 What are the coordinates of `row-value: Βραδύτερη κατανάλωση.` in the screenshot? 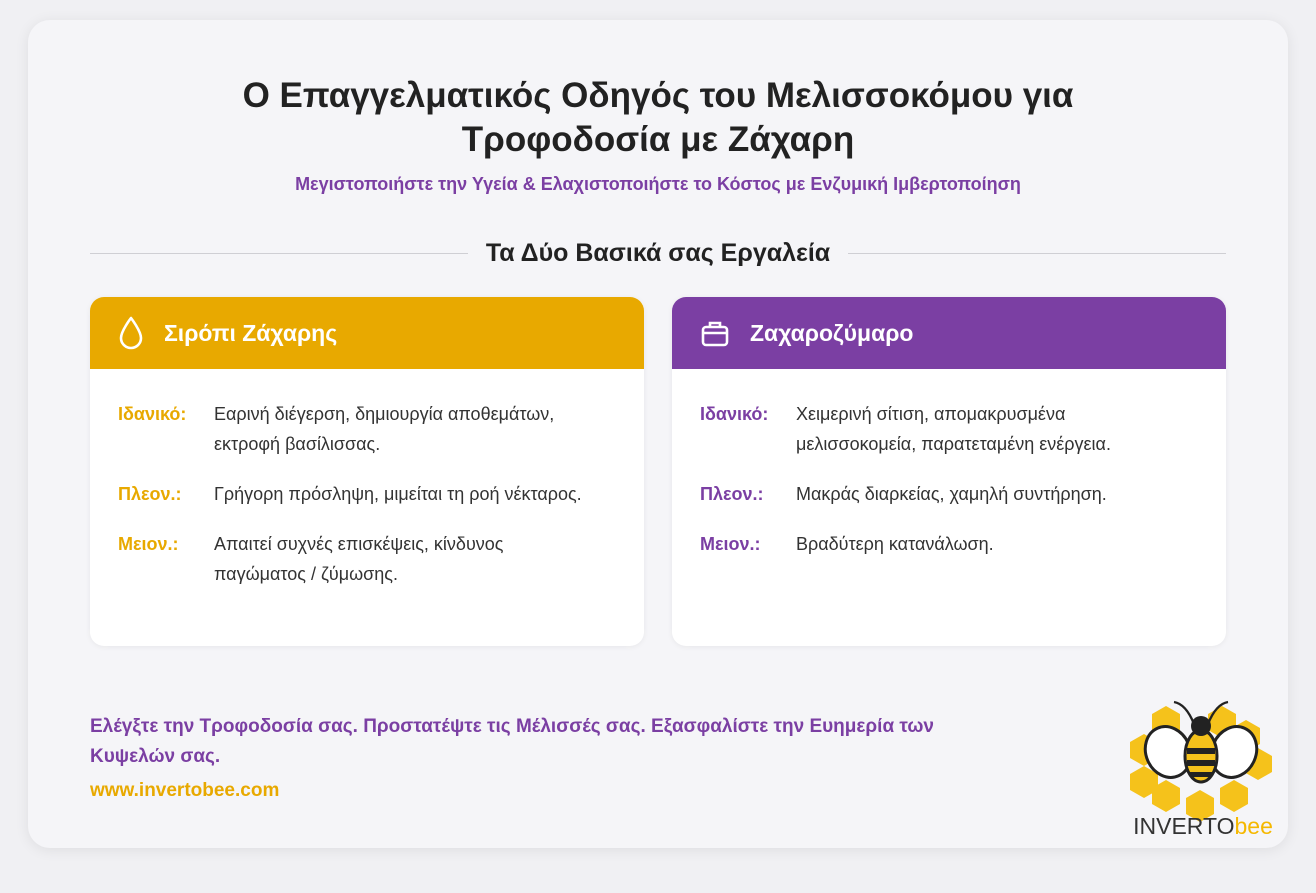 It's located at (895, 544).